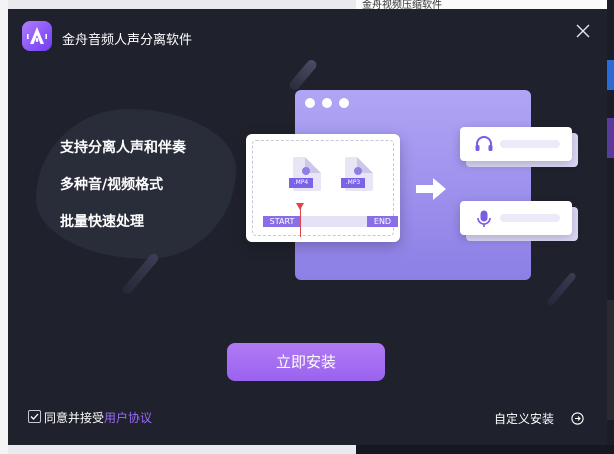 The image size is (614, 454). I want to click on arrow-right-icon, so click(431, 191).